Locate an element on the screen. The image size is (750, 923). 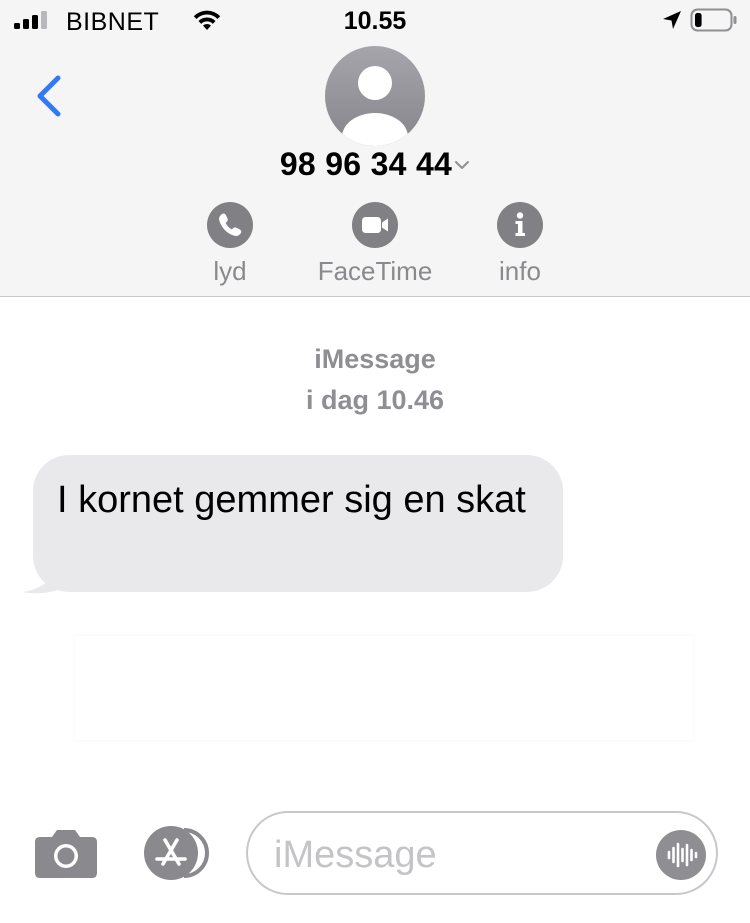
message-input: iMessage is located at coordinates (482, 853).